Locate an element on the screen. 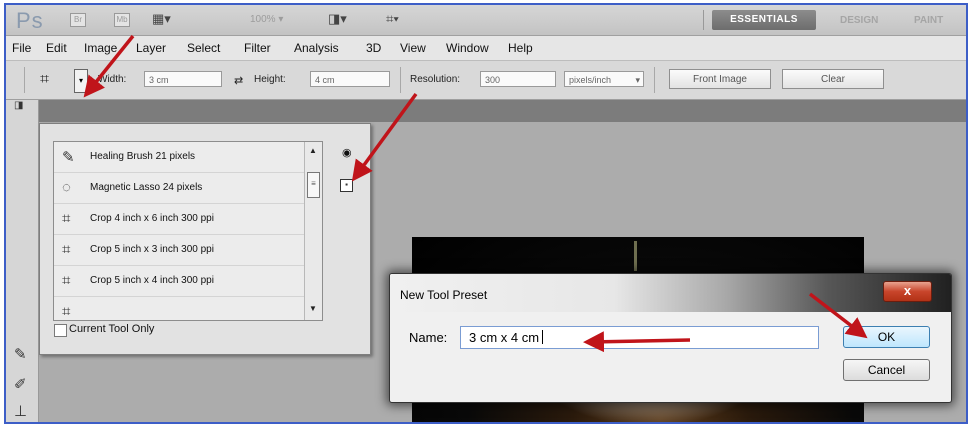  name-value: 3 cm x 4 cm is located at coordinates (504, 337).